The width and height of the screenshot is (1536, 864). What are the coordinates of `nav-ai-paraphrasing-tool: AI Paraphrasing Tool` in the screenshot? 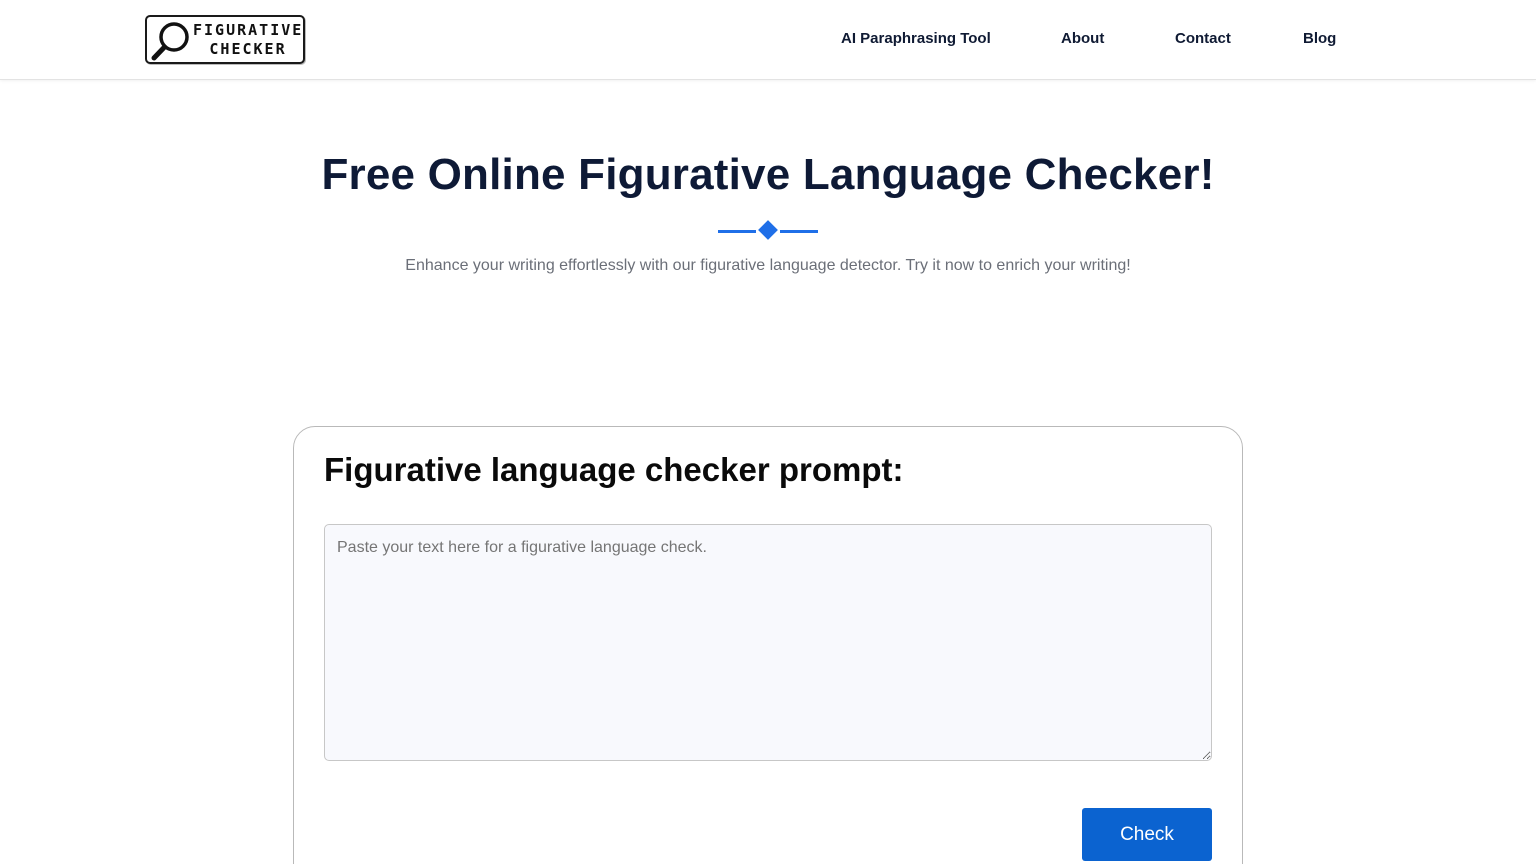 It's located at (916, 38).